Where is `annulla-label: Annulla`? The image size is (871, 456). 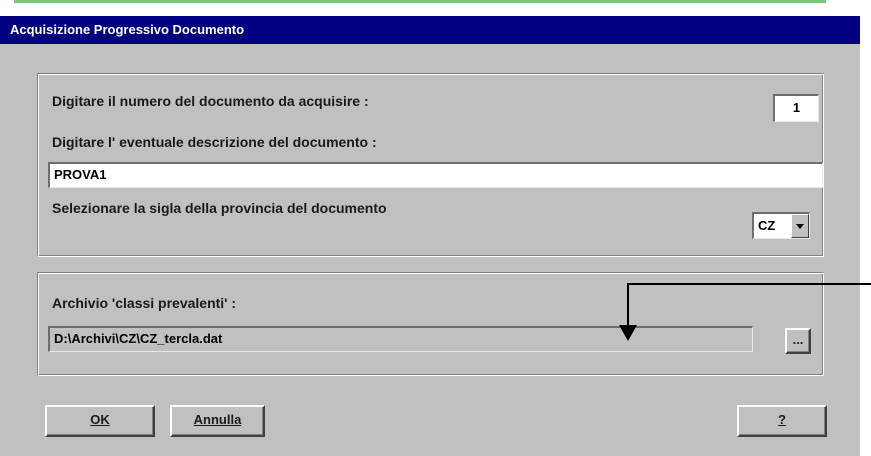 annulla-label: Annulla is located at coordinates (217, 419).